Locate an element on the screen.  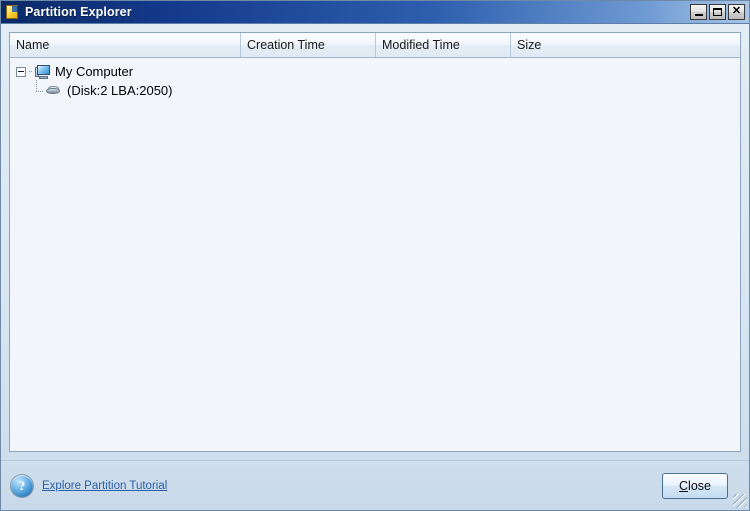
explore-partition-tutorial-link: Explore Partition Tutorial is located at coordinates (104, 486).